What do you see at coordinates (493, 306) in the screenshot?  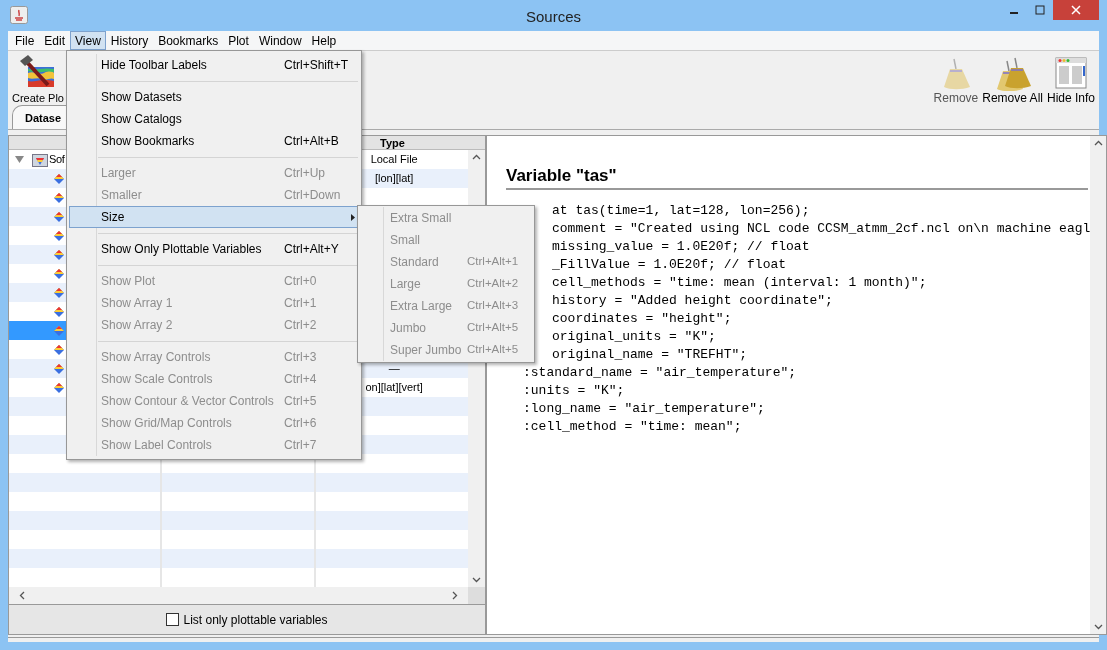 I see `shortcut-label: Ctrl+Alt+3` at bounding box center [493, 306].